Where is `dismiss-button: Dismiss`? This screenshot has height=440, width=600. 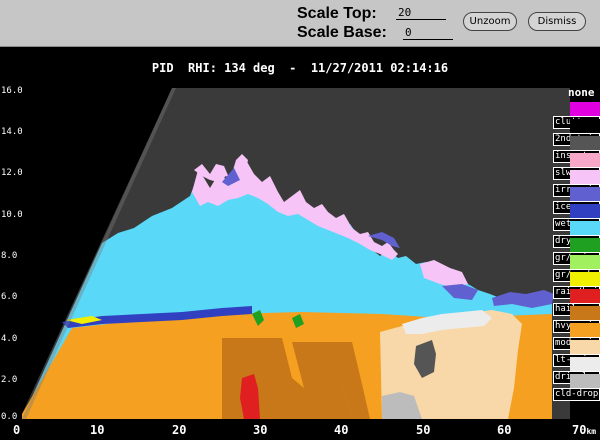 dismiss-button: Dismiss is located at coordinates (557, 21).